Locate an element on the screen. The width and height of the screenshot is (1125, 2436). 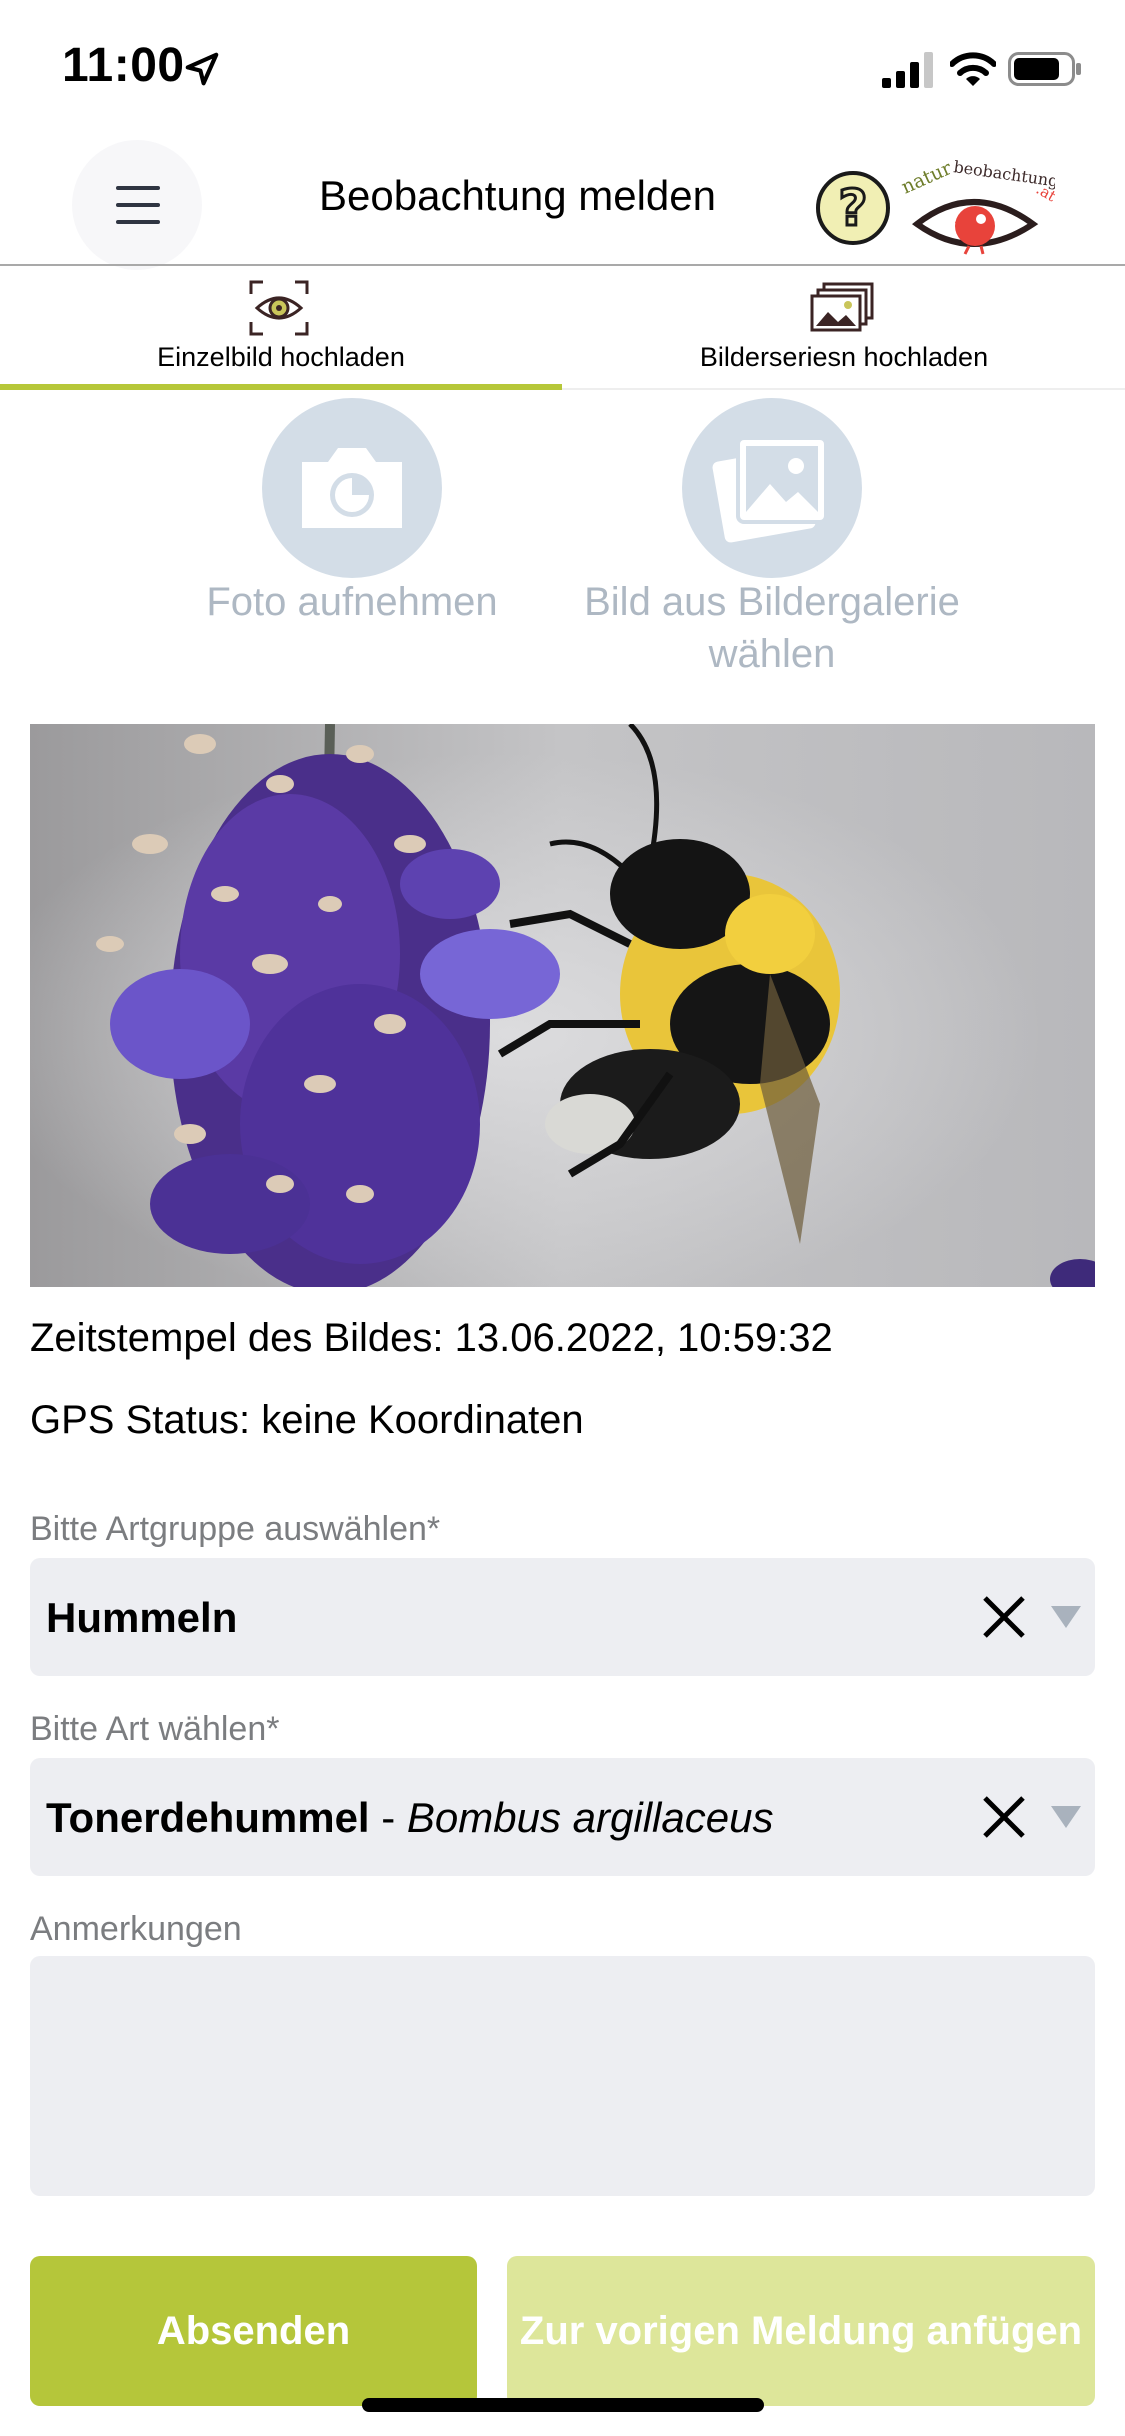
camera-icon is located at coordinates (352, 488).